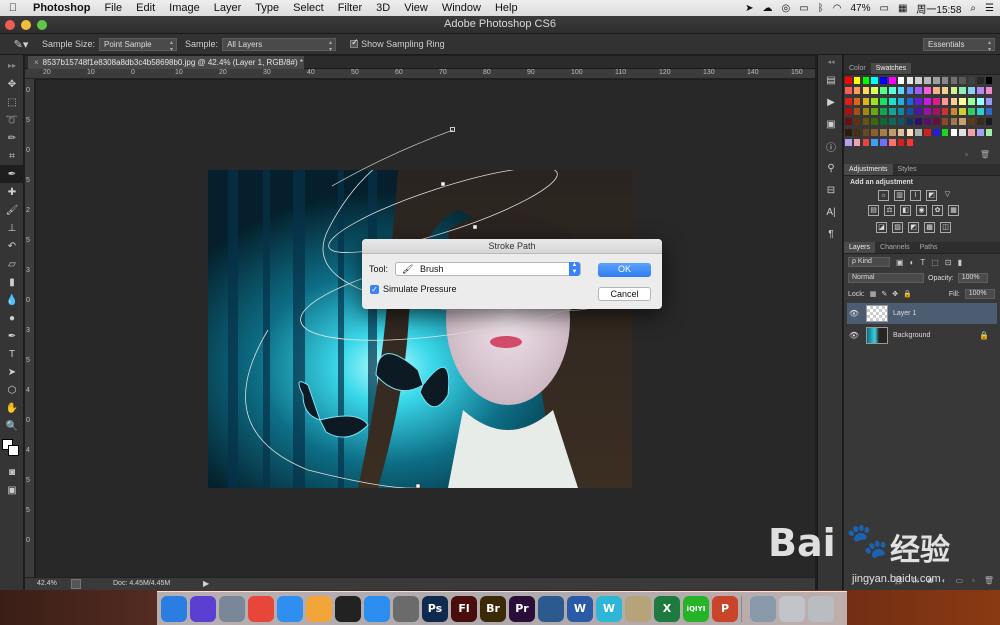 The image size is (1000, 625). I want to click on crop-tool-icon: ⌗, so click(12, 156).